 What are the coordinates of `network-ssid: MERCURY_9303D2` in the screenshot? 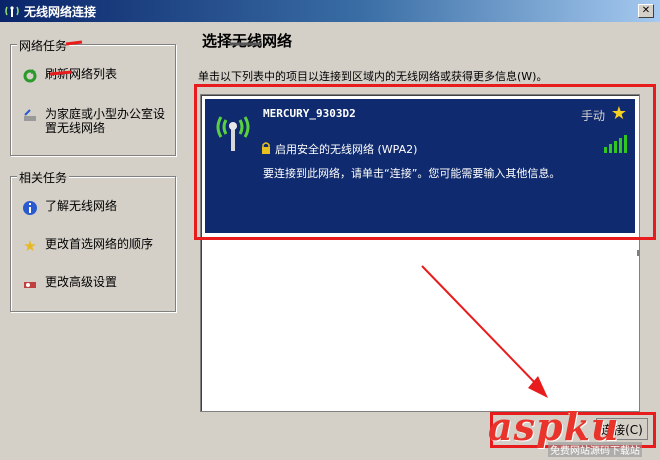 It's located at (309, 113).